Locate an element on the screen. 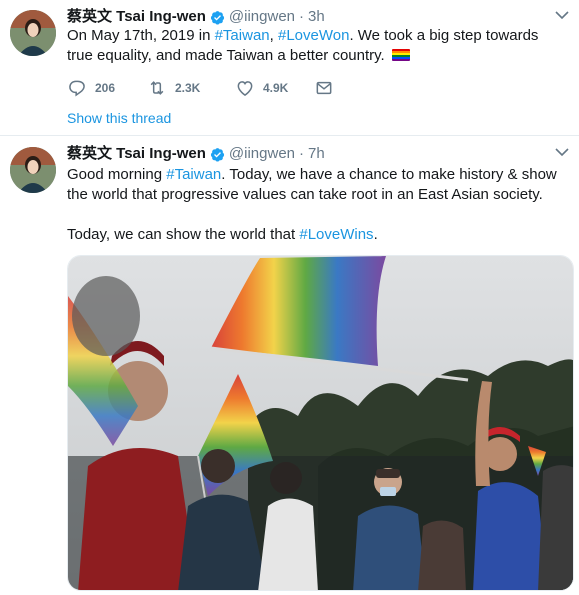 The height and width of the screenshot is (595, 579). retweet-count: 2.3K is located at coordinates (188, 88).